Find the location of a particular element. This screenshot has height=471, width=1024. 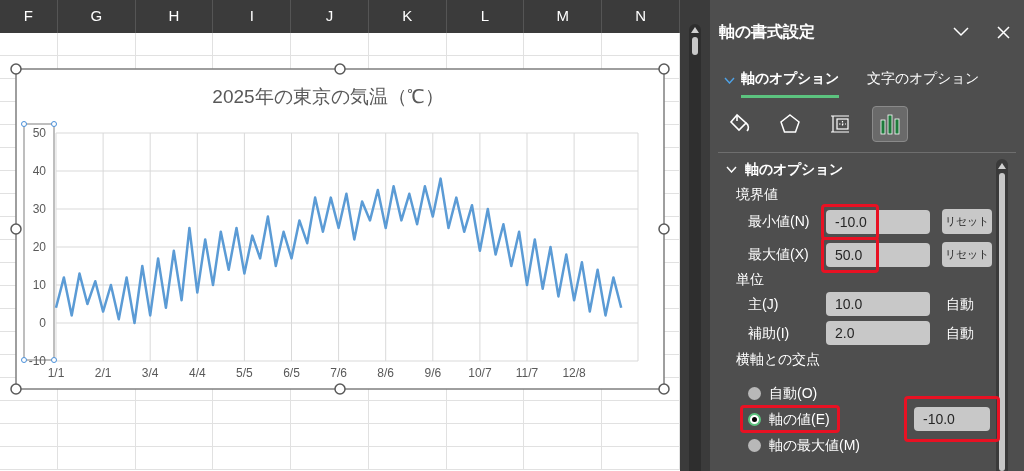

radio-label: 自動(O) is located at coordinates (793, 393).